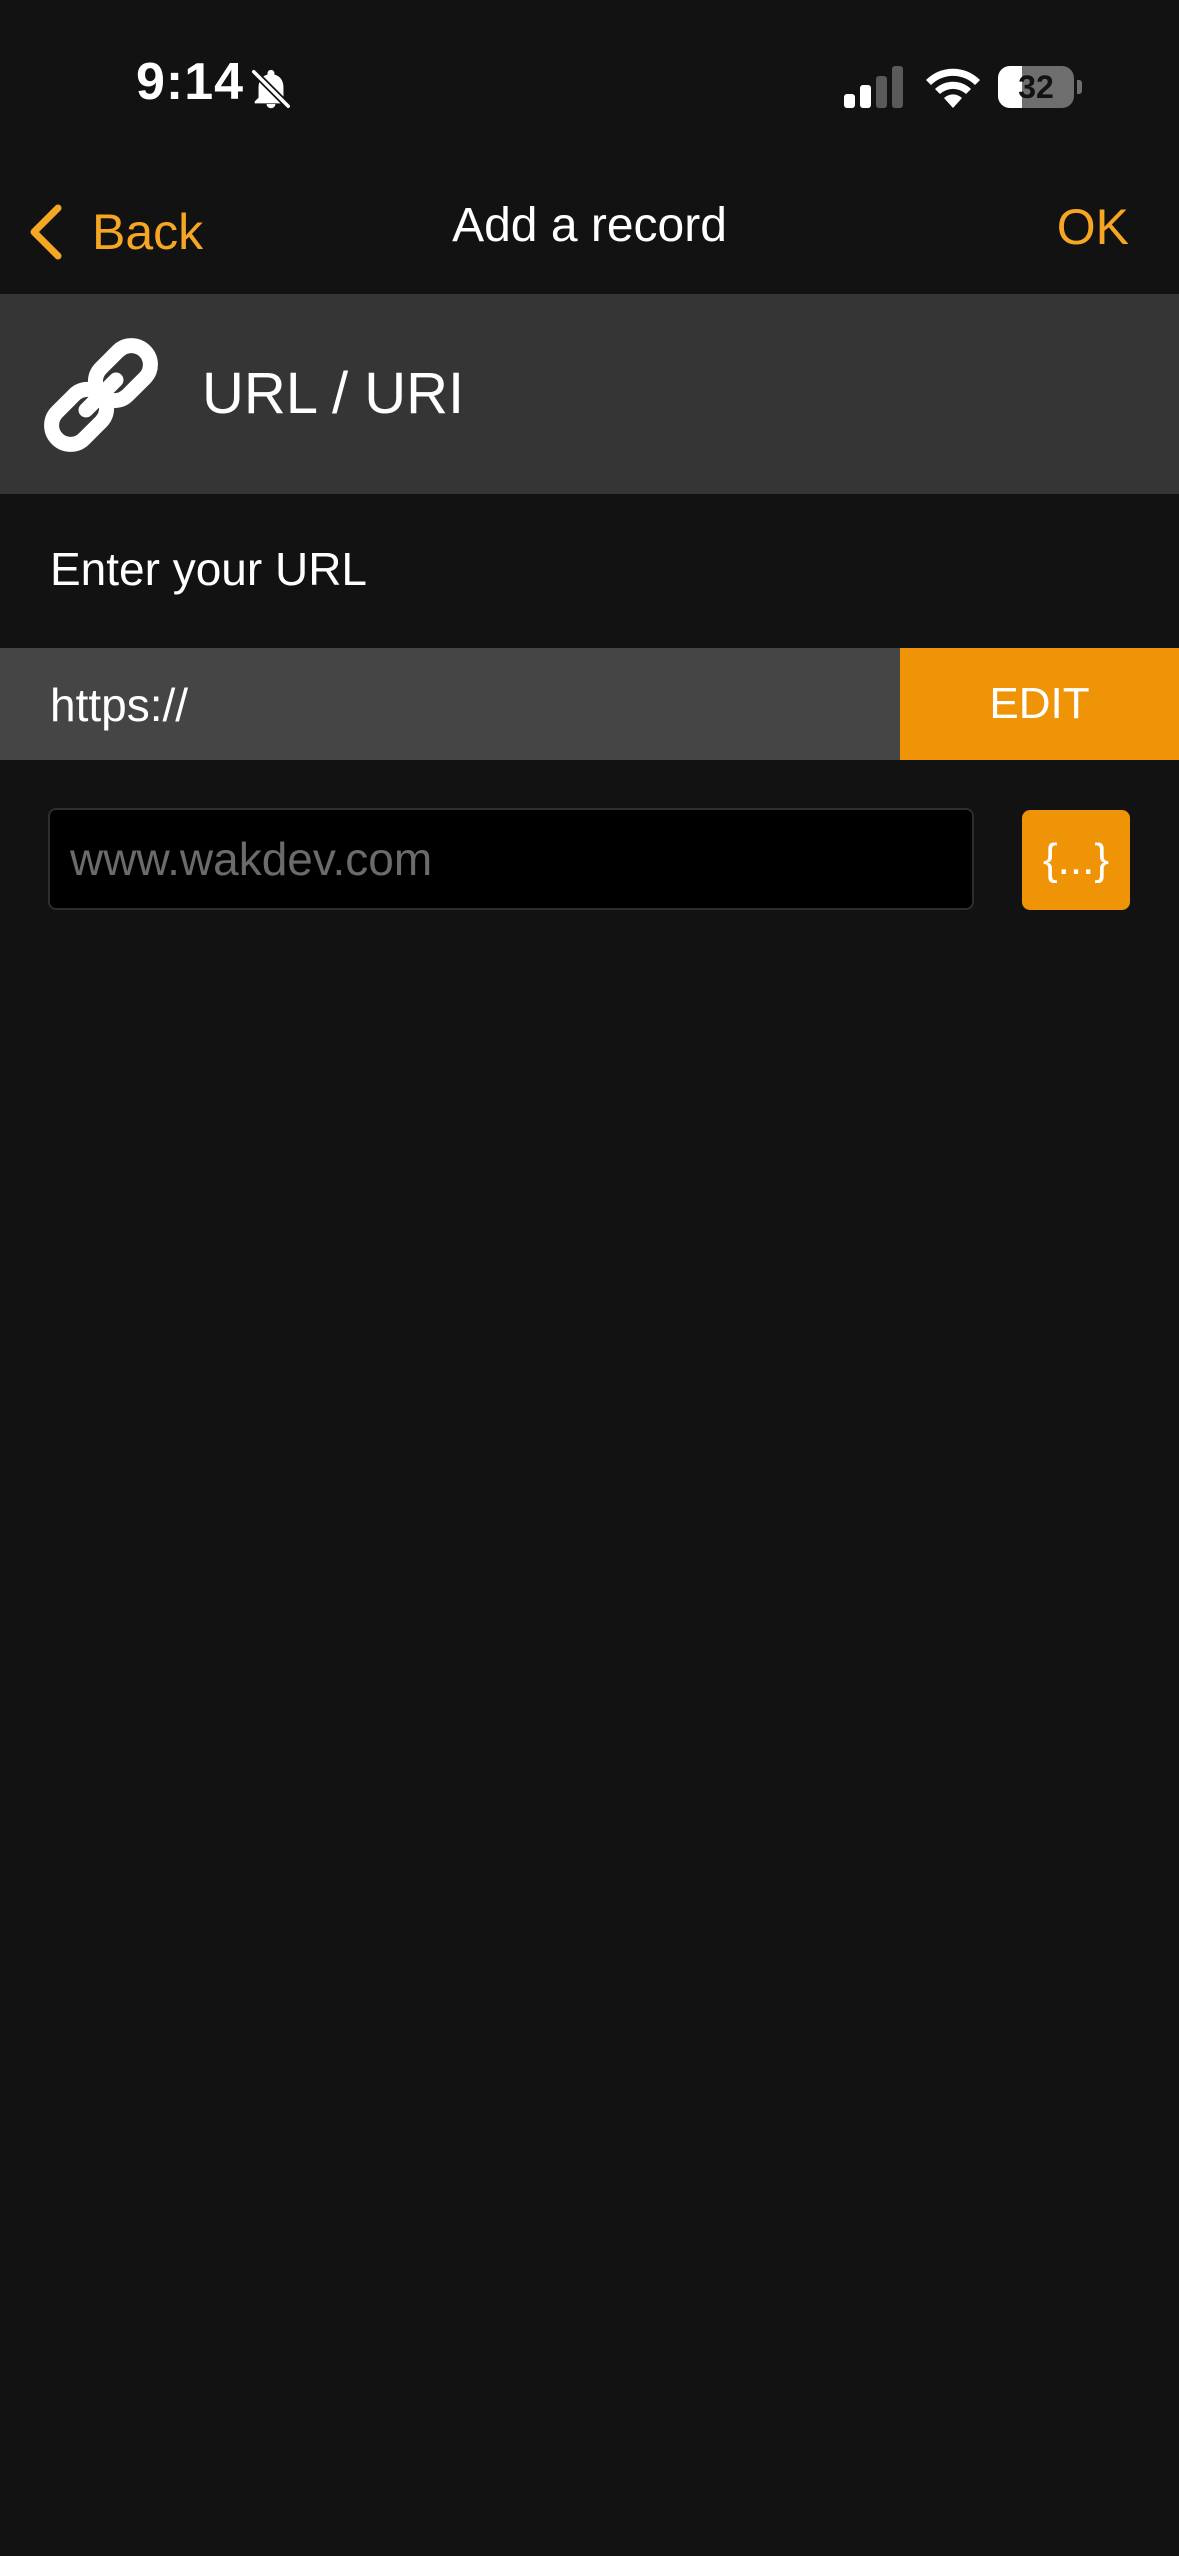 The height and width of the screenshot is (2556, 1179). What do you see at coordinates (271, 89) in the screenshot?
I see `bell-slash-icon` at bounding box center [271, 89].